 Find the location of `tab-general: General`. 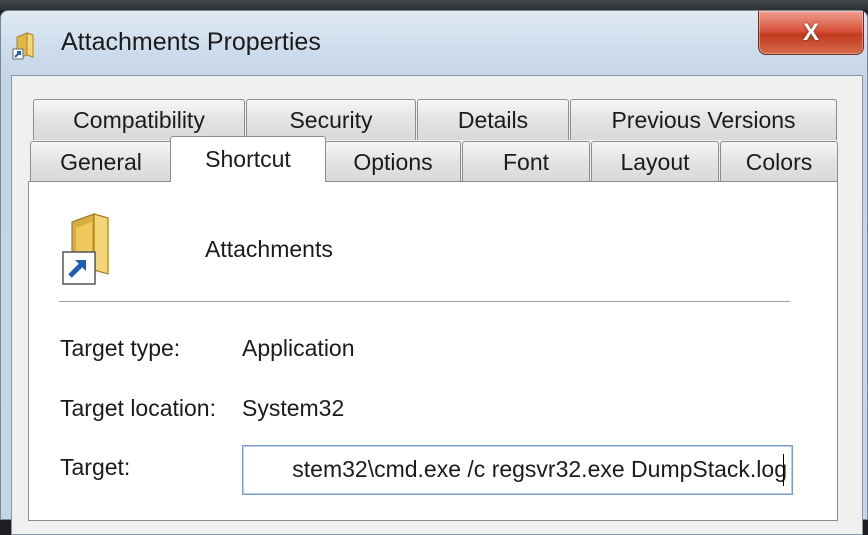

tab-general: General is located at coordinates (101, 161).